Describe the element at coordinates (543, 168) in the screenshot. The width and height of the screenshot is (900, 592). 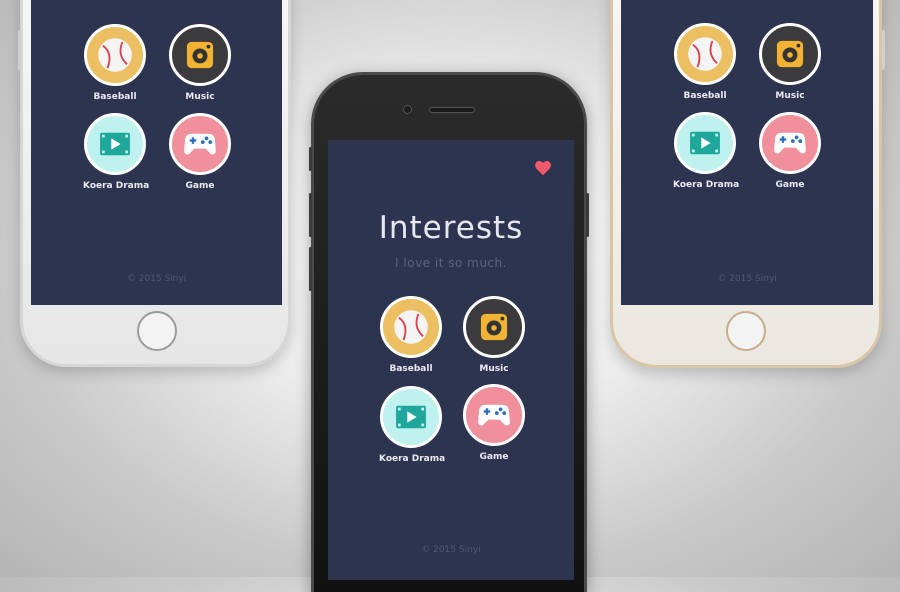
I see `heart-icon` at that location.